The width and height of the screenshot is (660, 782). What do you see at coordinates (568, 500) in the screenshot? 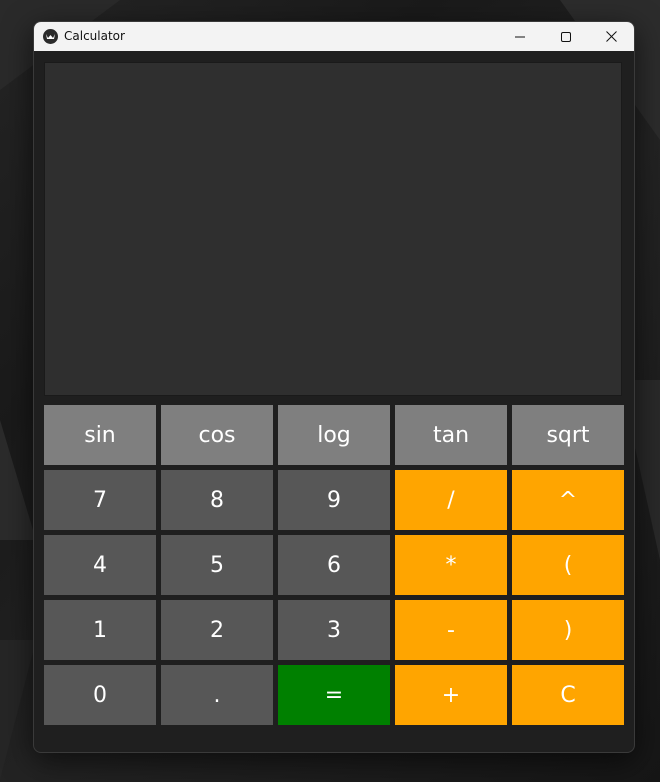
I see `power-button: ^` at bounding box center [568, 500].